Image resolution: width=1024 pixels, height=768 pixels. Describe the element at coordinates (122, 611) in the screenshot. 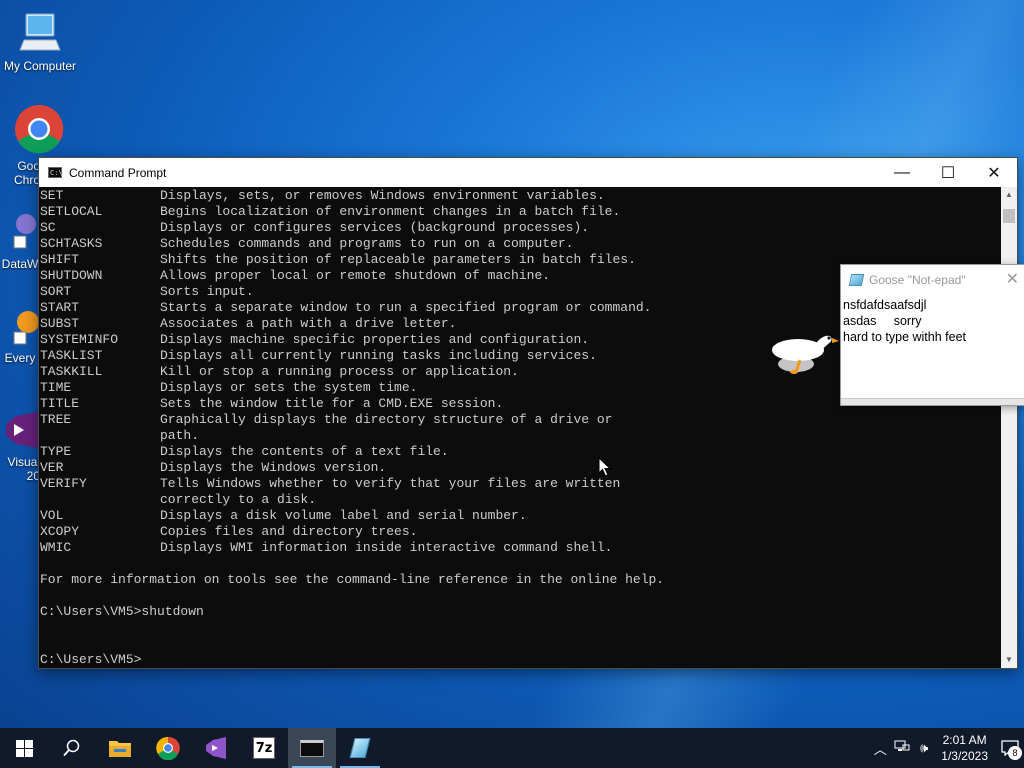

I see `entered-command: C:\Users\VM5>shutdown` at that location.